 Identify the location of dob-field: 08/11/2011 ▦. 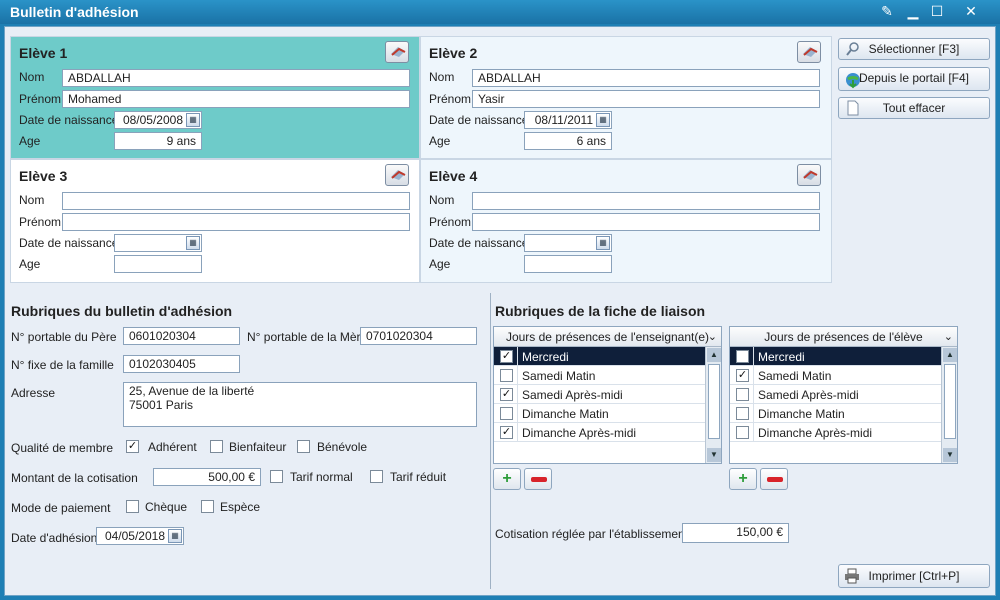
(568, 120).